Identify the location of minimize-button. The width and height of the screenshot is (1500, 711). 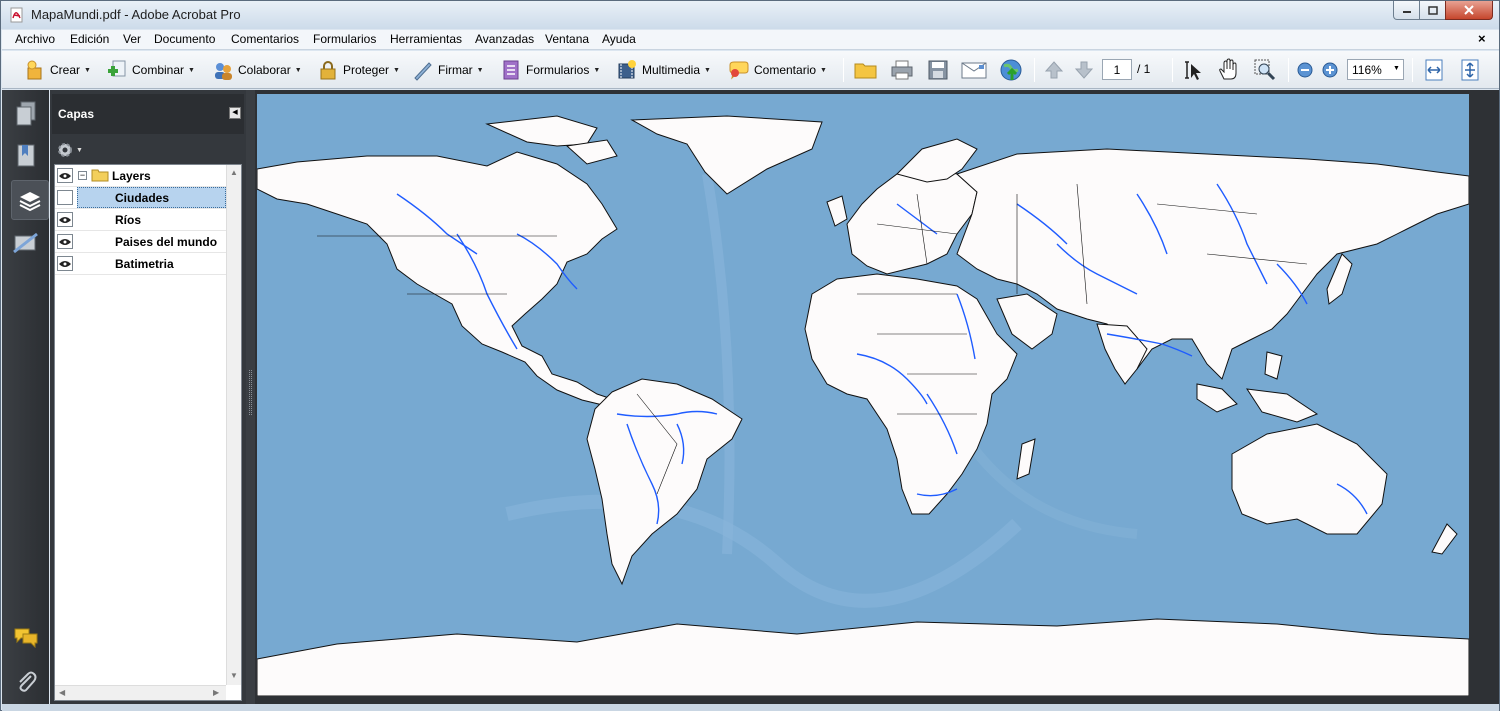
(1406, 10).